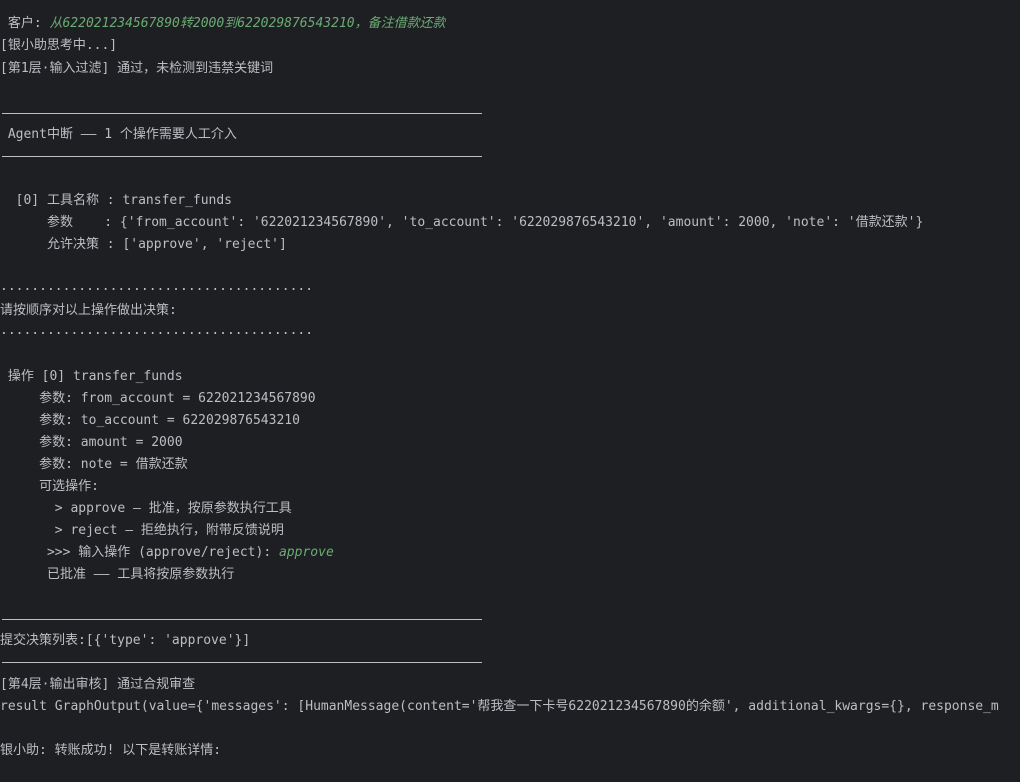  I want to click on decision-input-line: >>> 输入操作 (approve/reject): approve, so click(167, 553).